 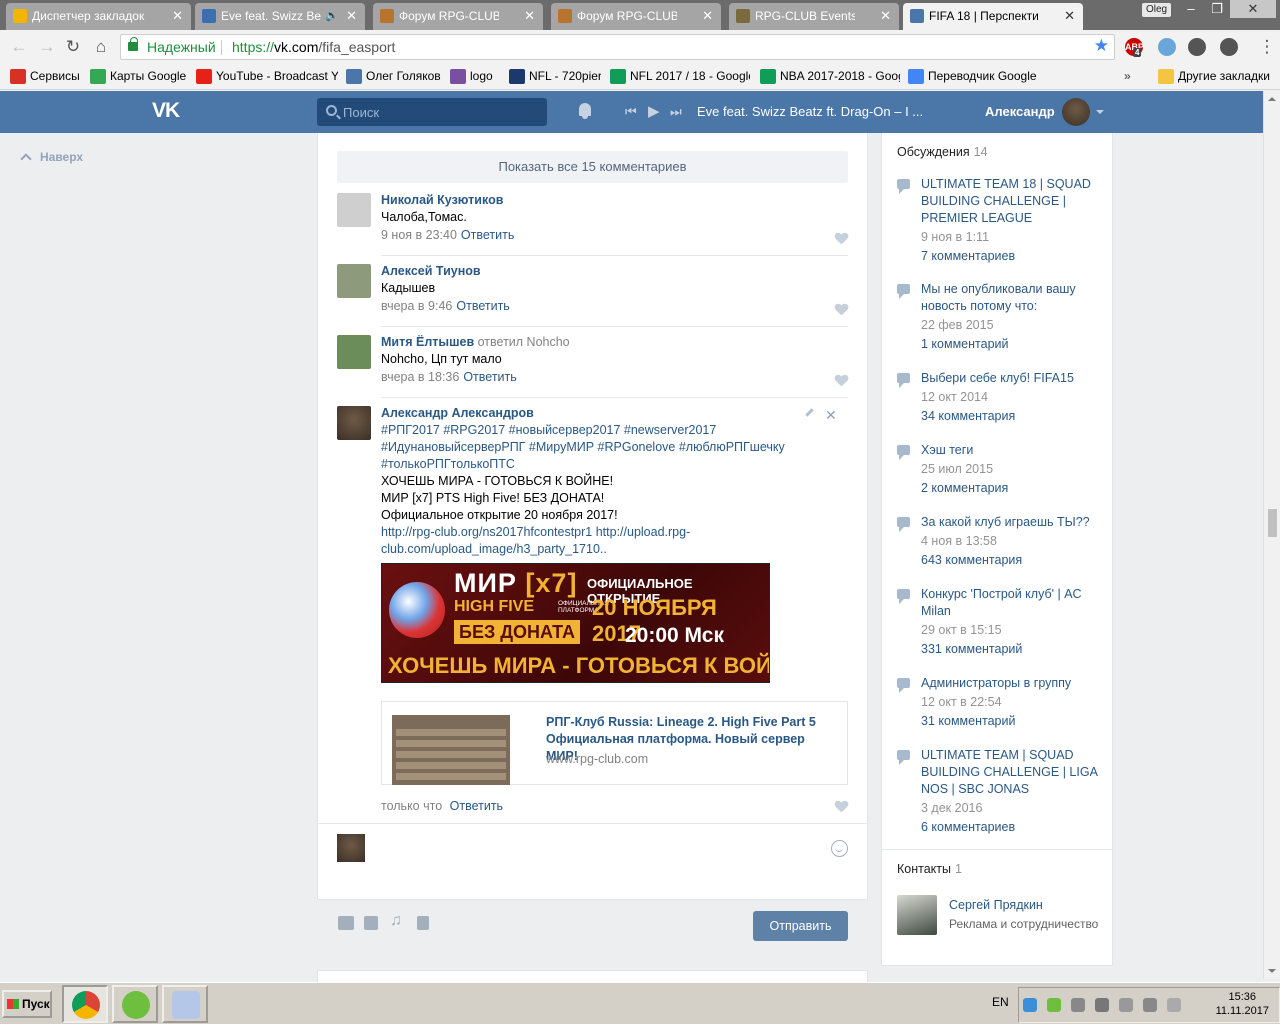 What do you see at coordinates (800, 926) in the screenshot?
I see `send-button: Отправить` at bounding box center [800, 926].